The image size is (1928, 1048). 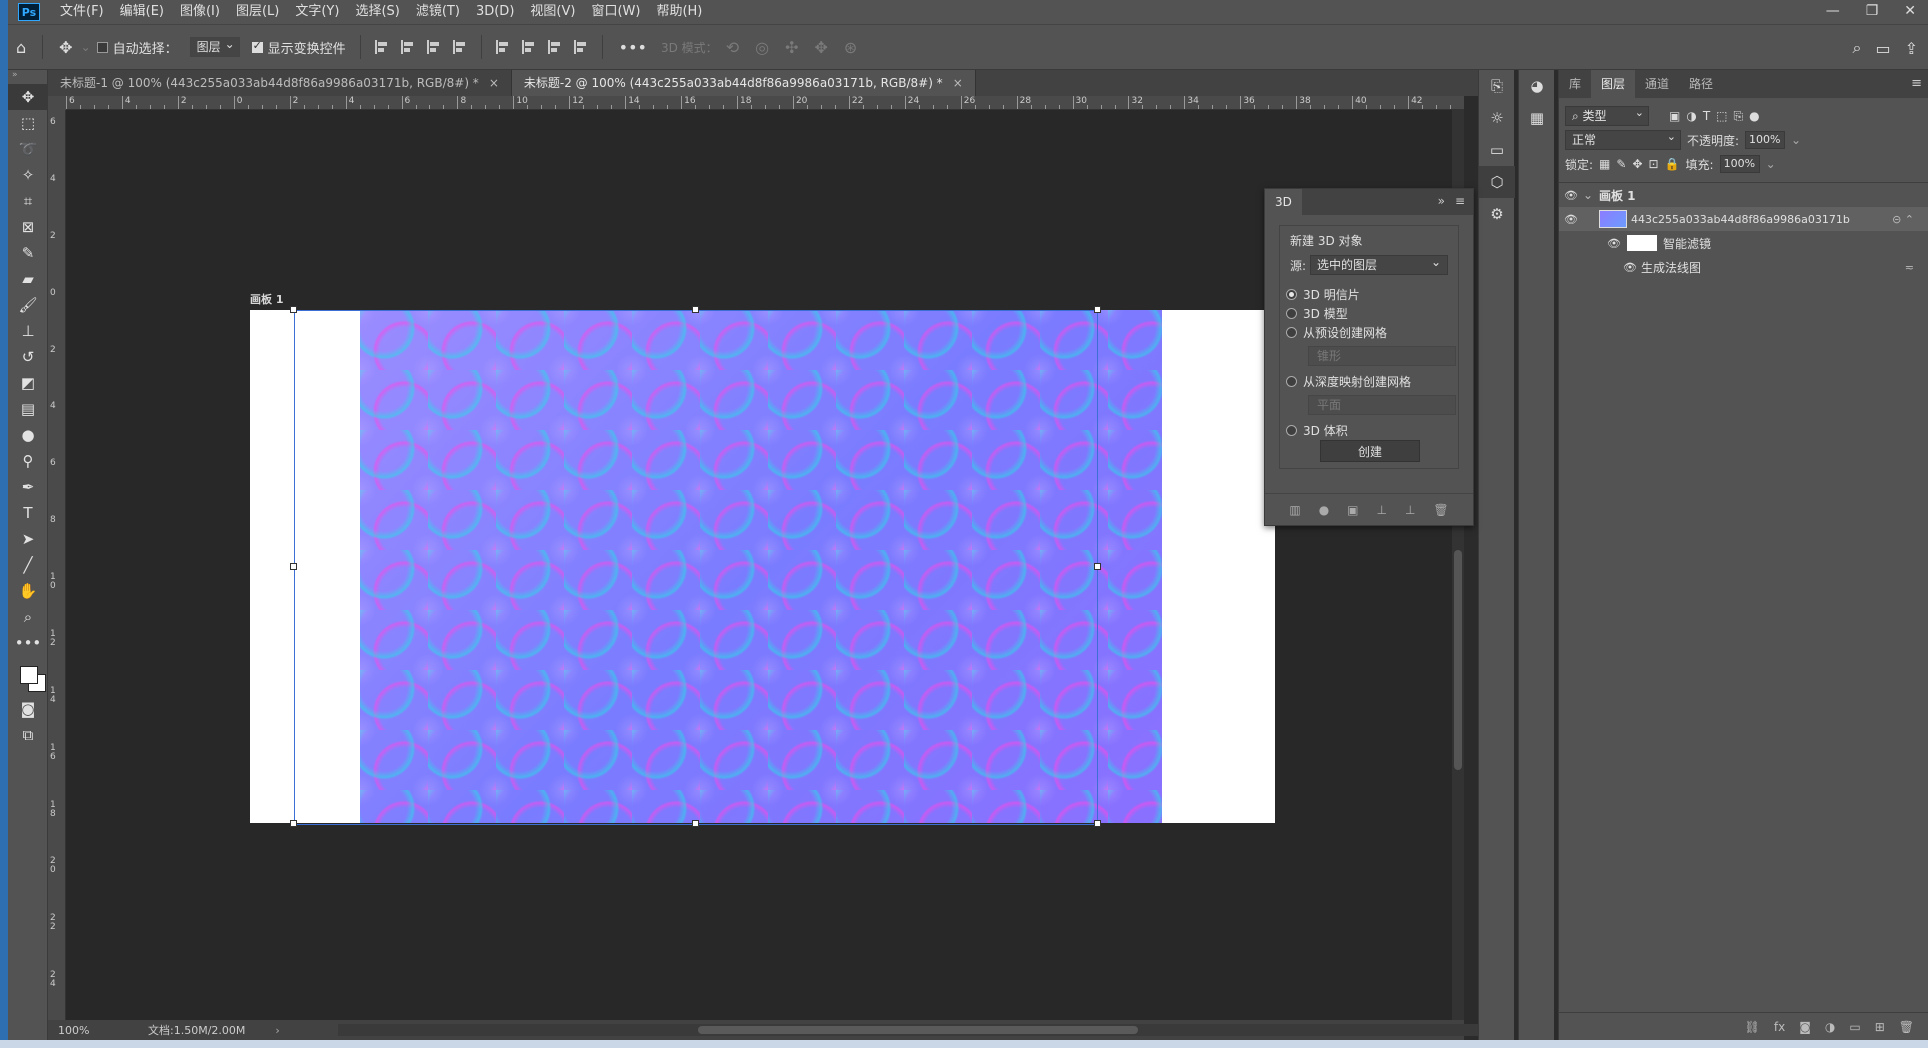 What do you see at coordinates (695, 309) in the screenshot?
I see `transform-handle-t` at bounding box center [695, 309].